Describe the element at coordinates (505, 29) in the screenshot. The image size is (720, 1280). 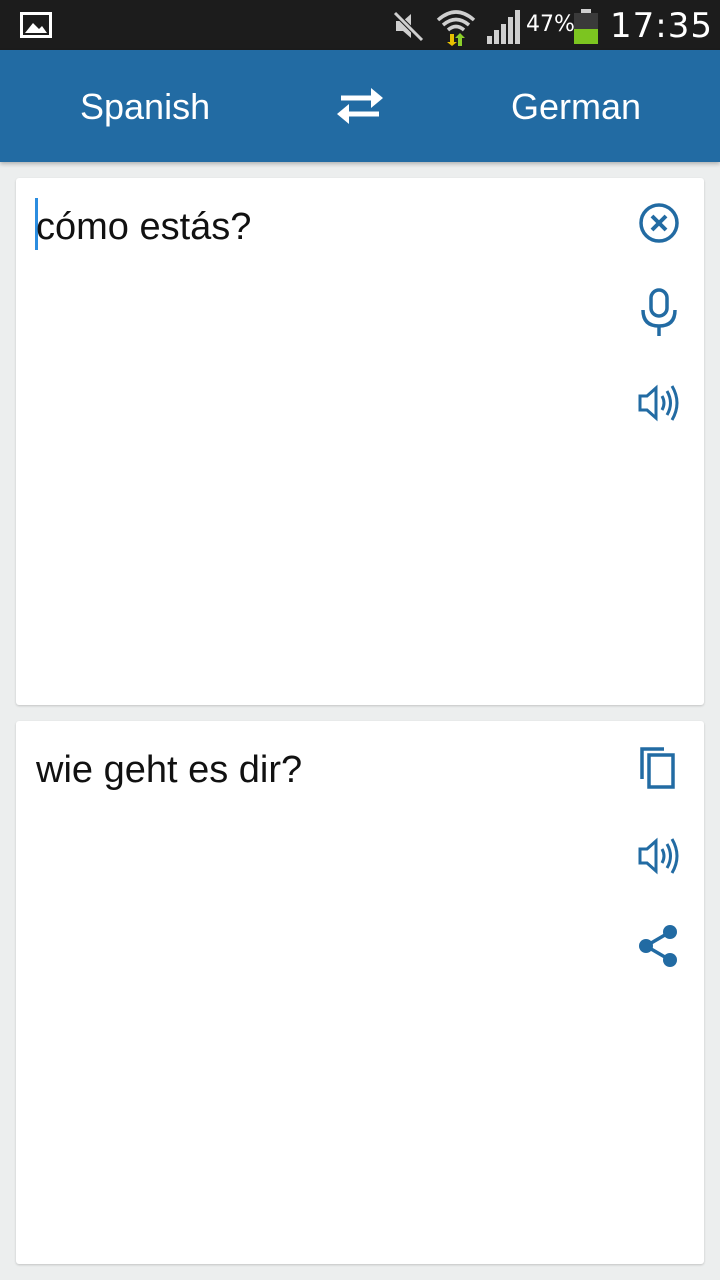
I see `signal-icon` at that location.